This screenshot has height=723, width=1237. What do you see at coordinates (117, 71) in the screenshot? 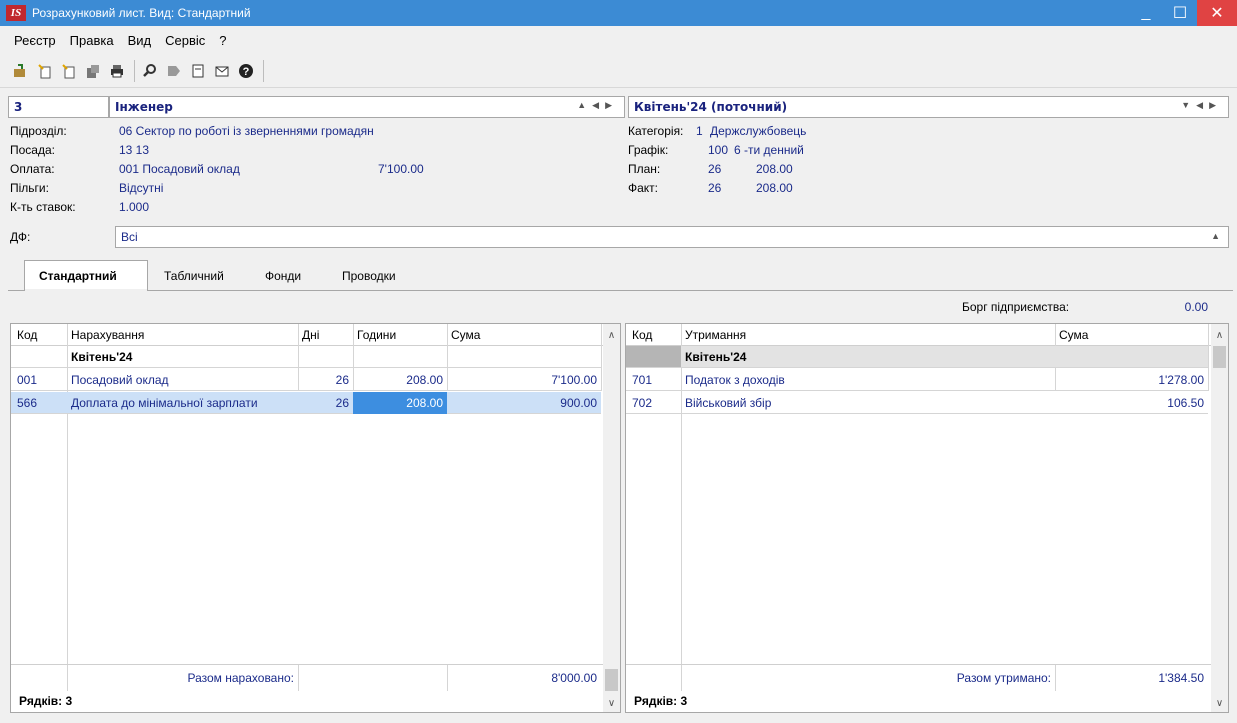
I see `print-icon` at bounding box center [117, 71].